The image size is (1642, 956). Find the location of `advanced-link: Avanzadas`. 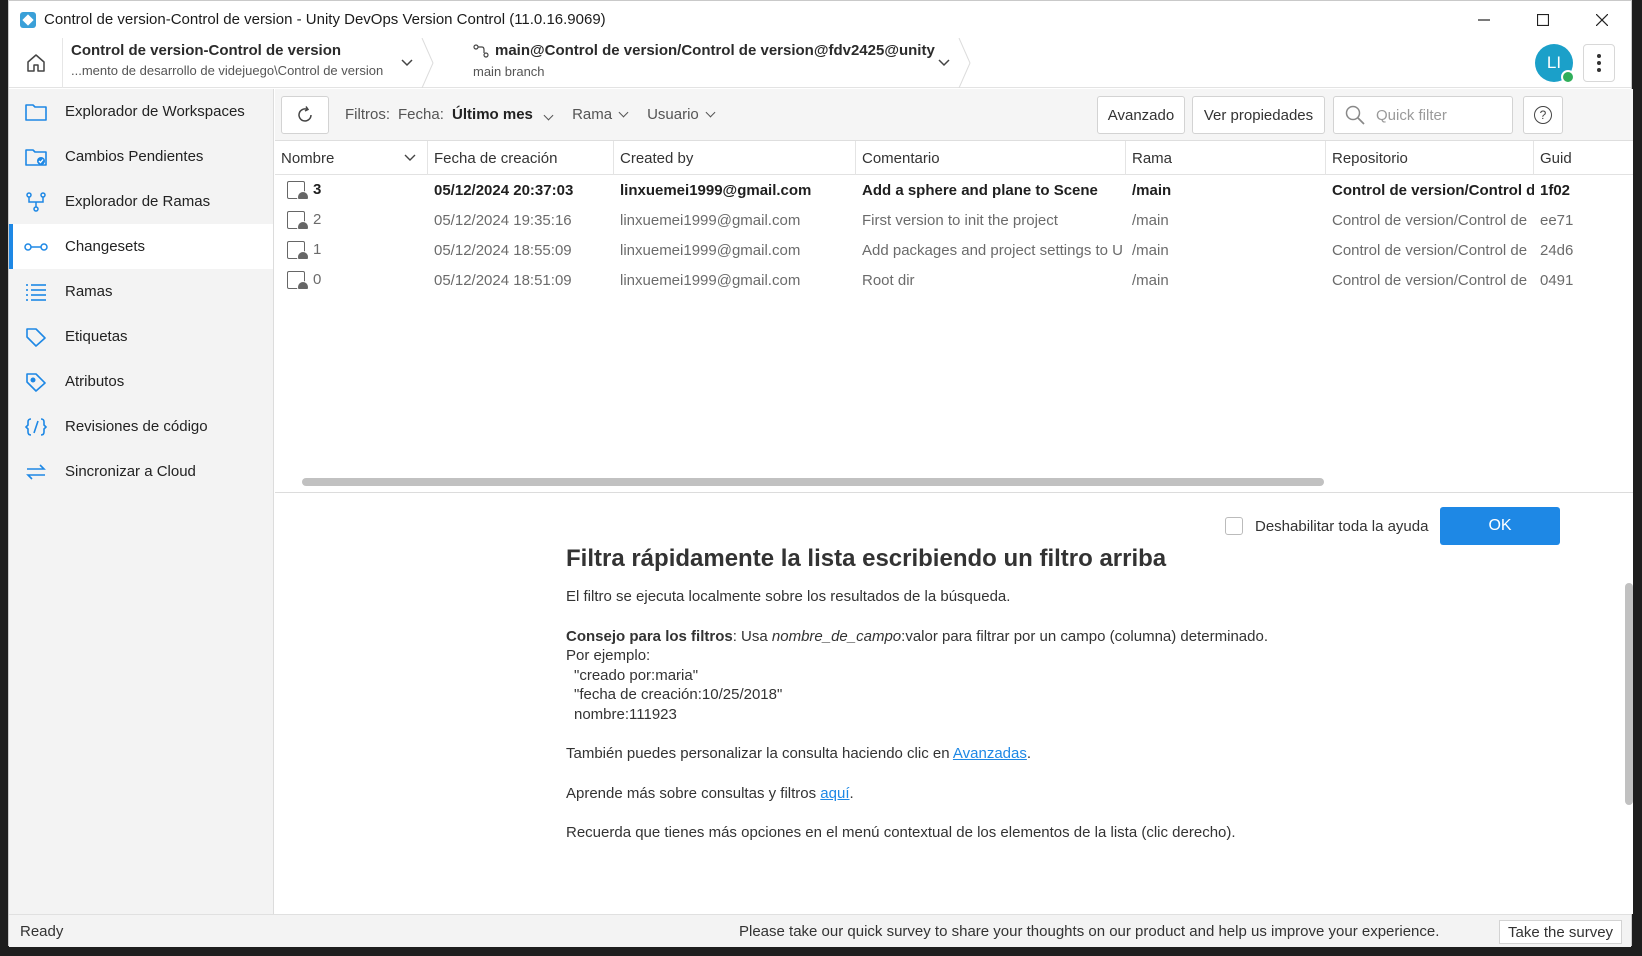

advanced-link: Avanzadas is located at coordinates (990, 753).